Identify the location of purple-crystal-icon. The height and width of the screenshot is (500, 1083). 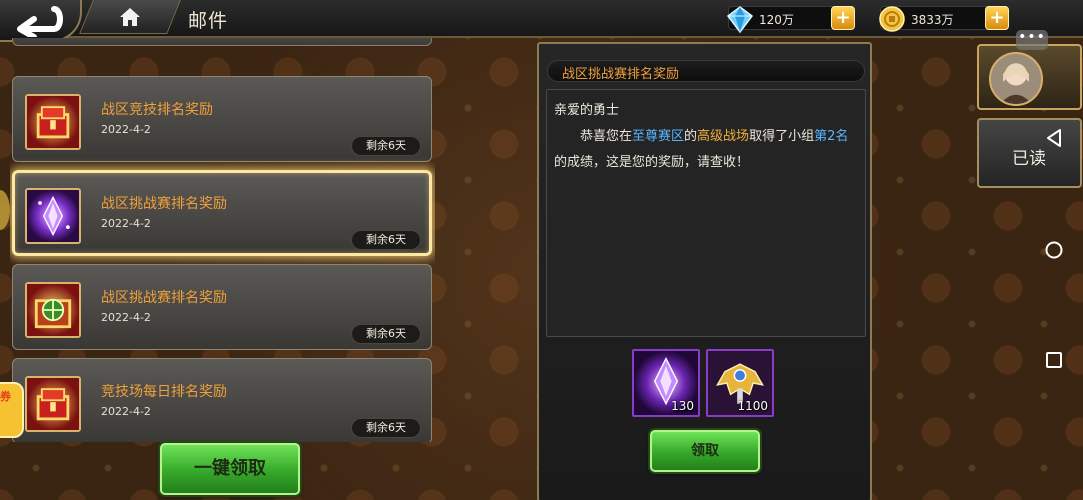
(53, 216).